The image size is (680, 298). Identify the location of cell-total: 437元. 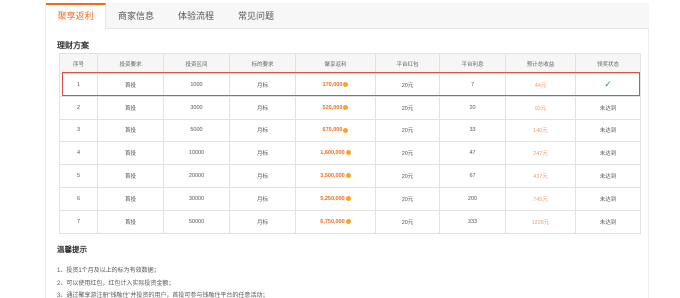
(540, 176).